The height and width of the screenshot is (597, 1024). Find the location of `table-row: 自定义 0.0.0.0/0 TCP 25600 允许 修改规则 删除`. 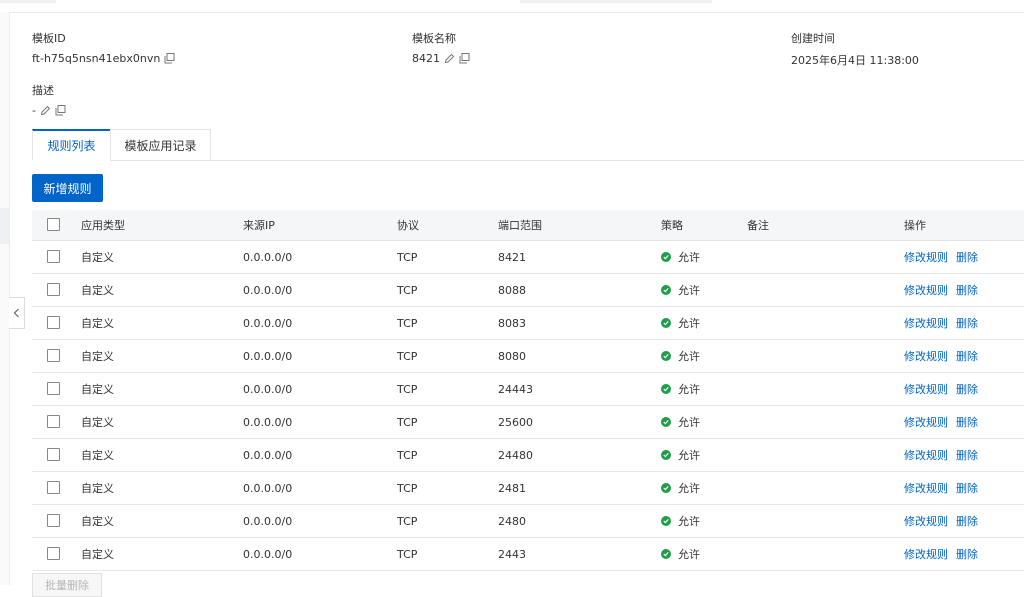

table-row: 自定义 0.0.0.0/0 TCP 25600 允许 修改规则 删除 is located at coordinates (528, 422).